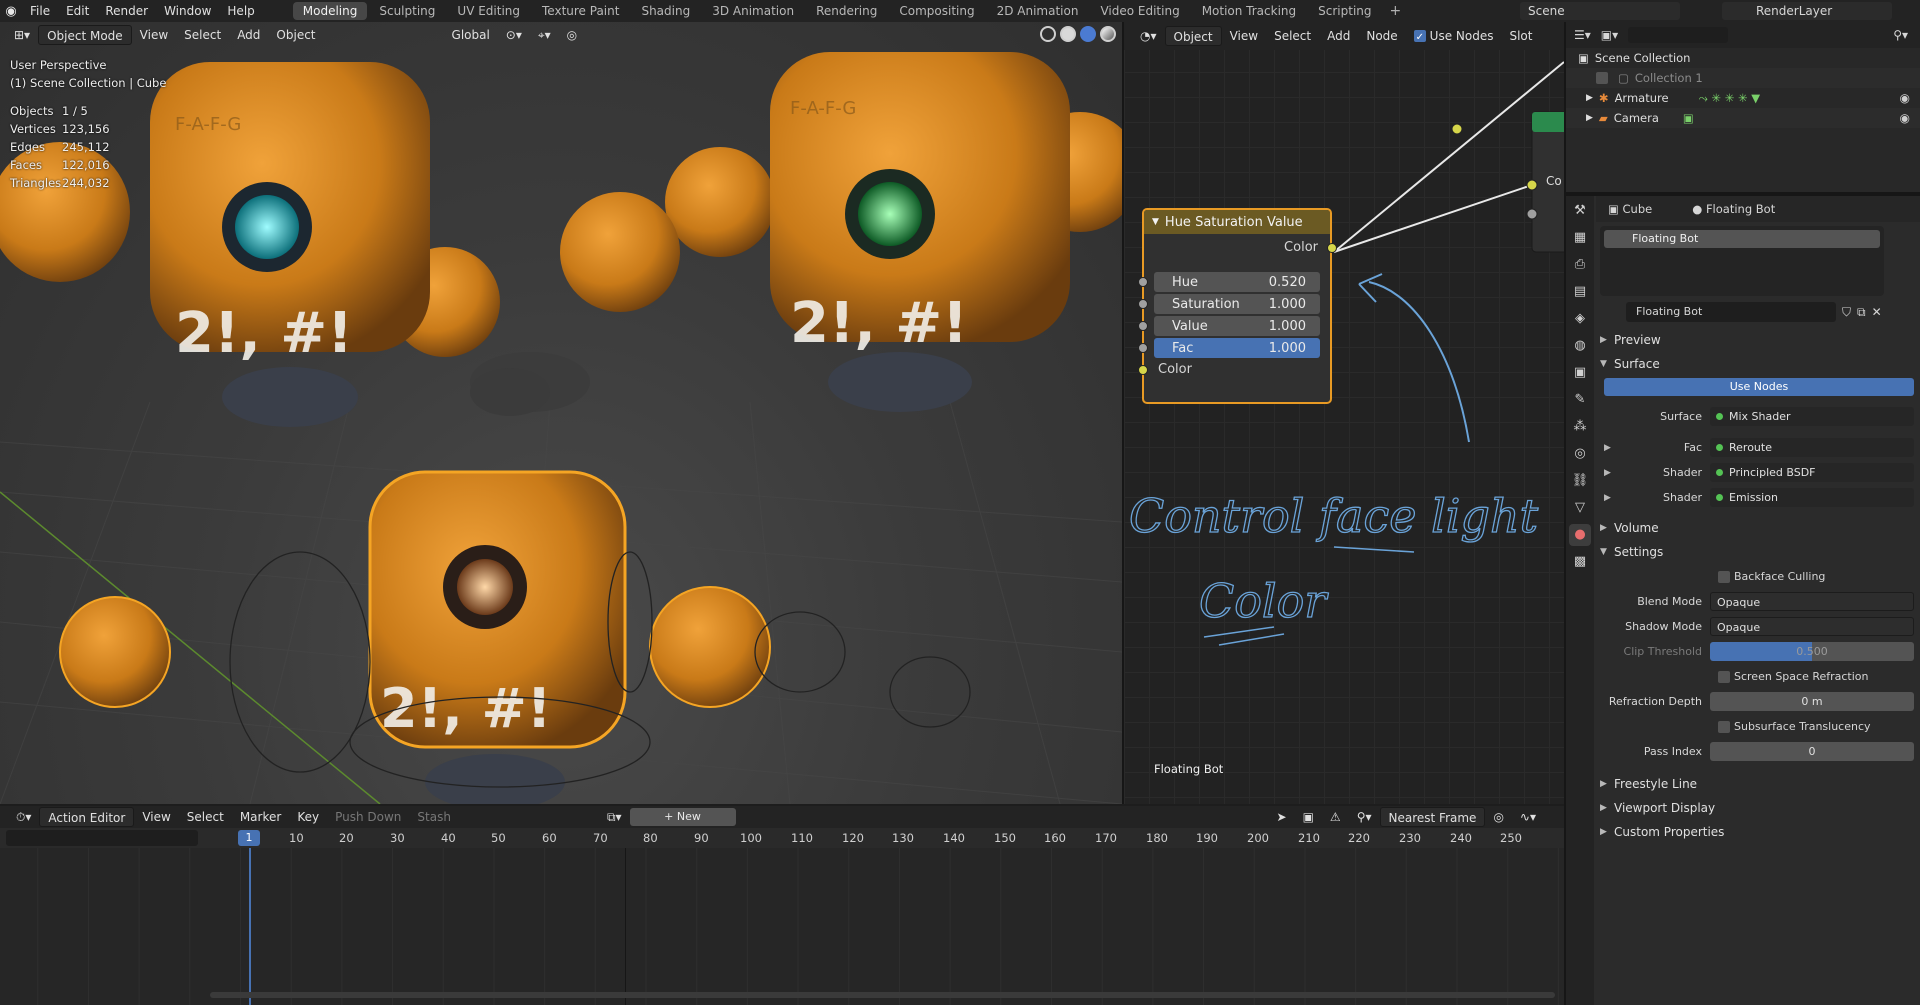 Image resolution: width=1920 pixels, height=1005 pixels. Describe the element at coordinates (1139, 11) in the screenshot. I see `tab-video-editing: Video Editing` at that location.